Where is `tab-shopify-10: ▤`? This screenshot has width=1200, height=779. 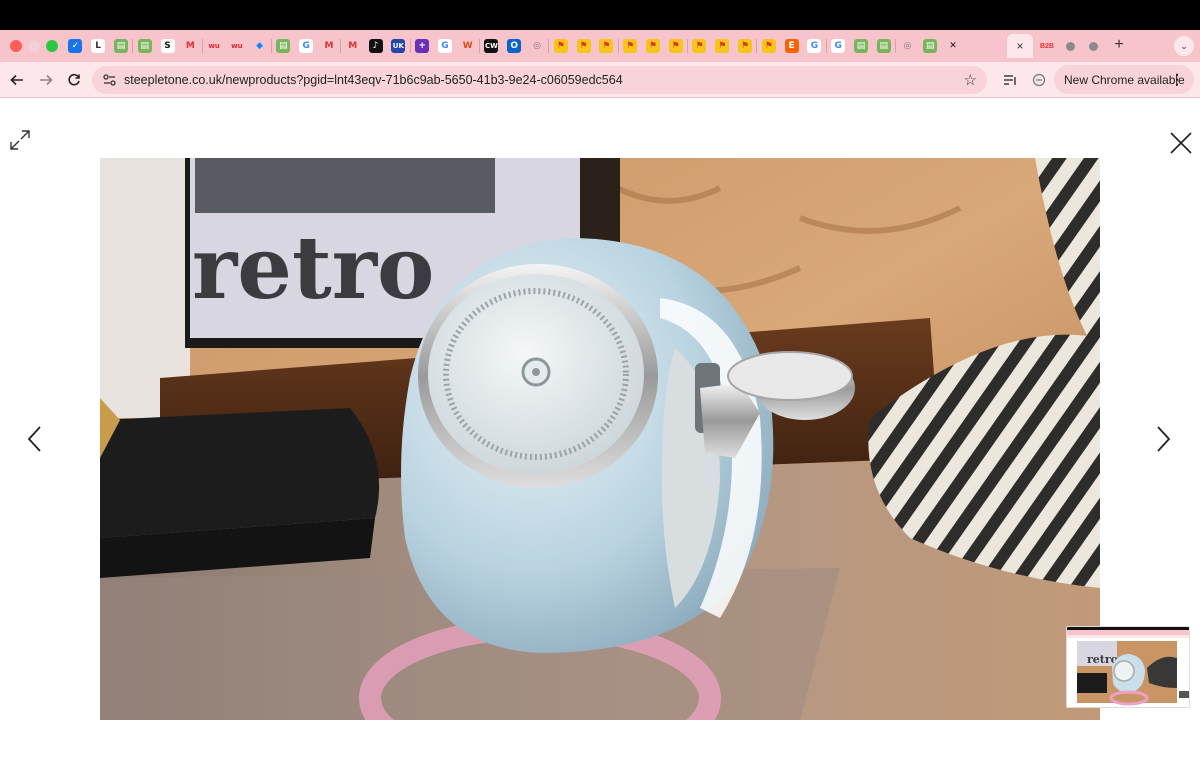
tab-shopify-10: ▤ is located at coordinates (283, 46).